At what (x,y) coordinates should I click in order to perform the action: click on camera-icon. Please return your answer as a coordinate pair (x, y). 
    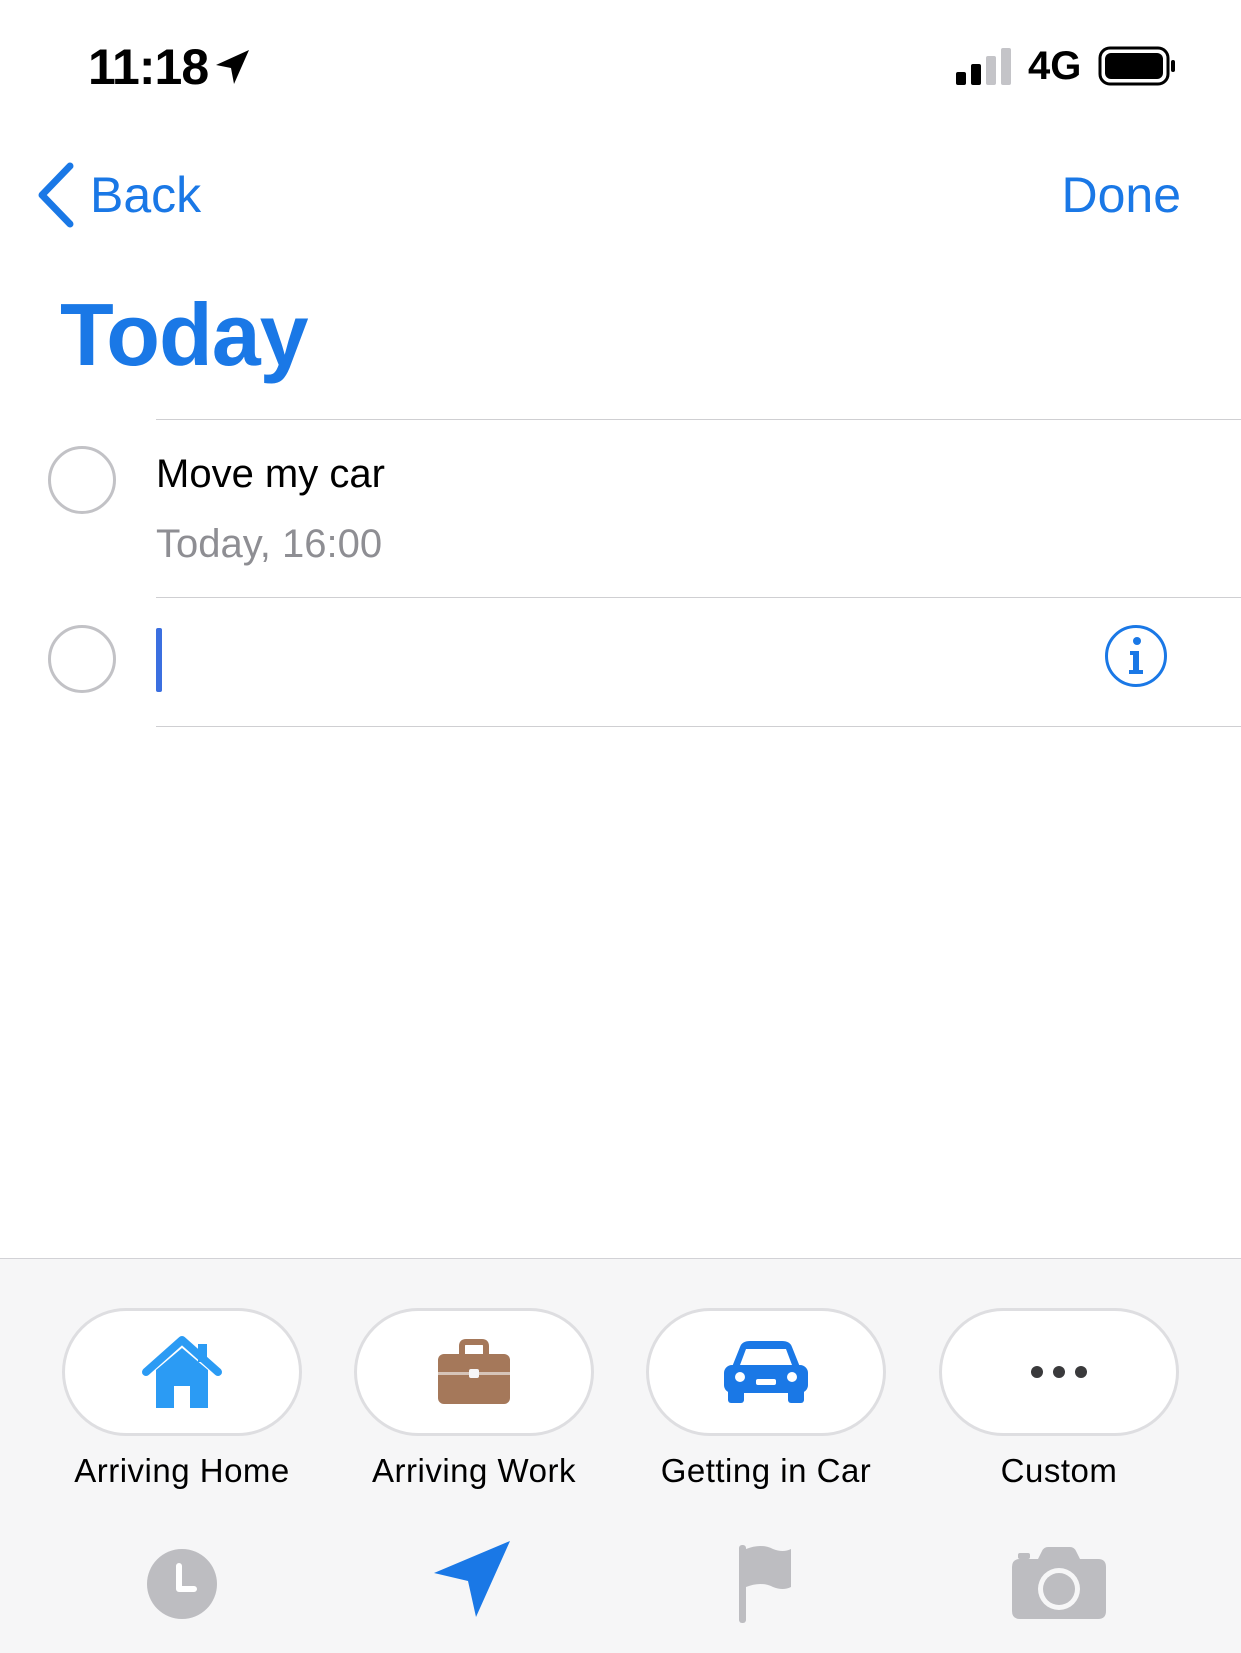
    Looking at the image, I should click on (1059, 1583).